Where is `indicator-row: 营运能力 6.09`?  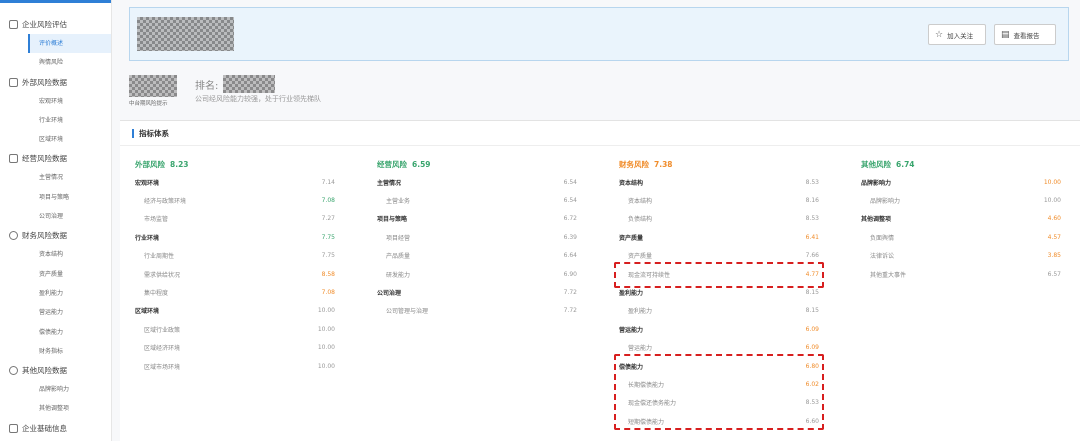 indicator-row: 营运能力 6.09 is located at coordinates (719, 329).